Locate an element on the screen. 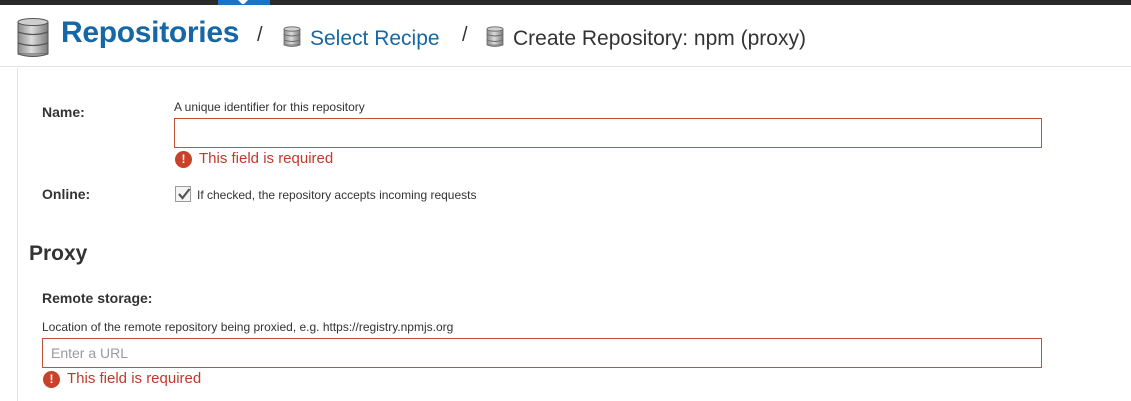  breadcrumb-select-recipe-link: Select Recipe is located at coordinates (375, 39).